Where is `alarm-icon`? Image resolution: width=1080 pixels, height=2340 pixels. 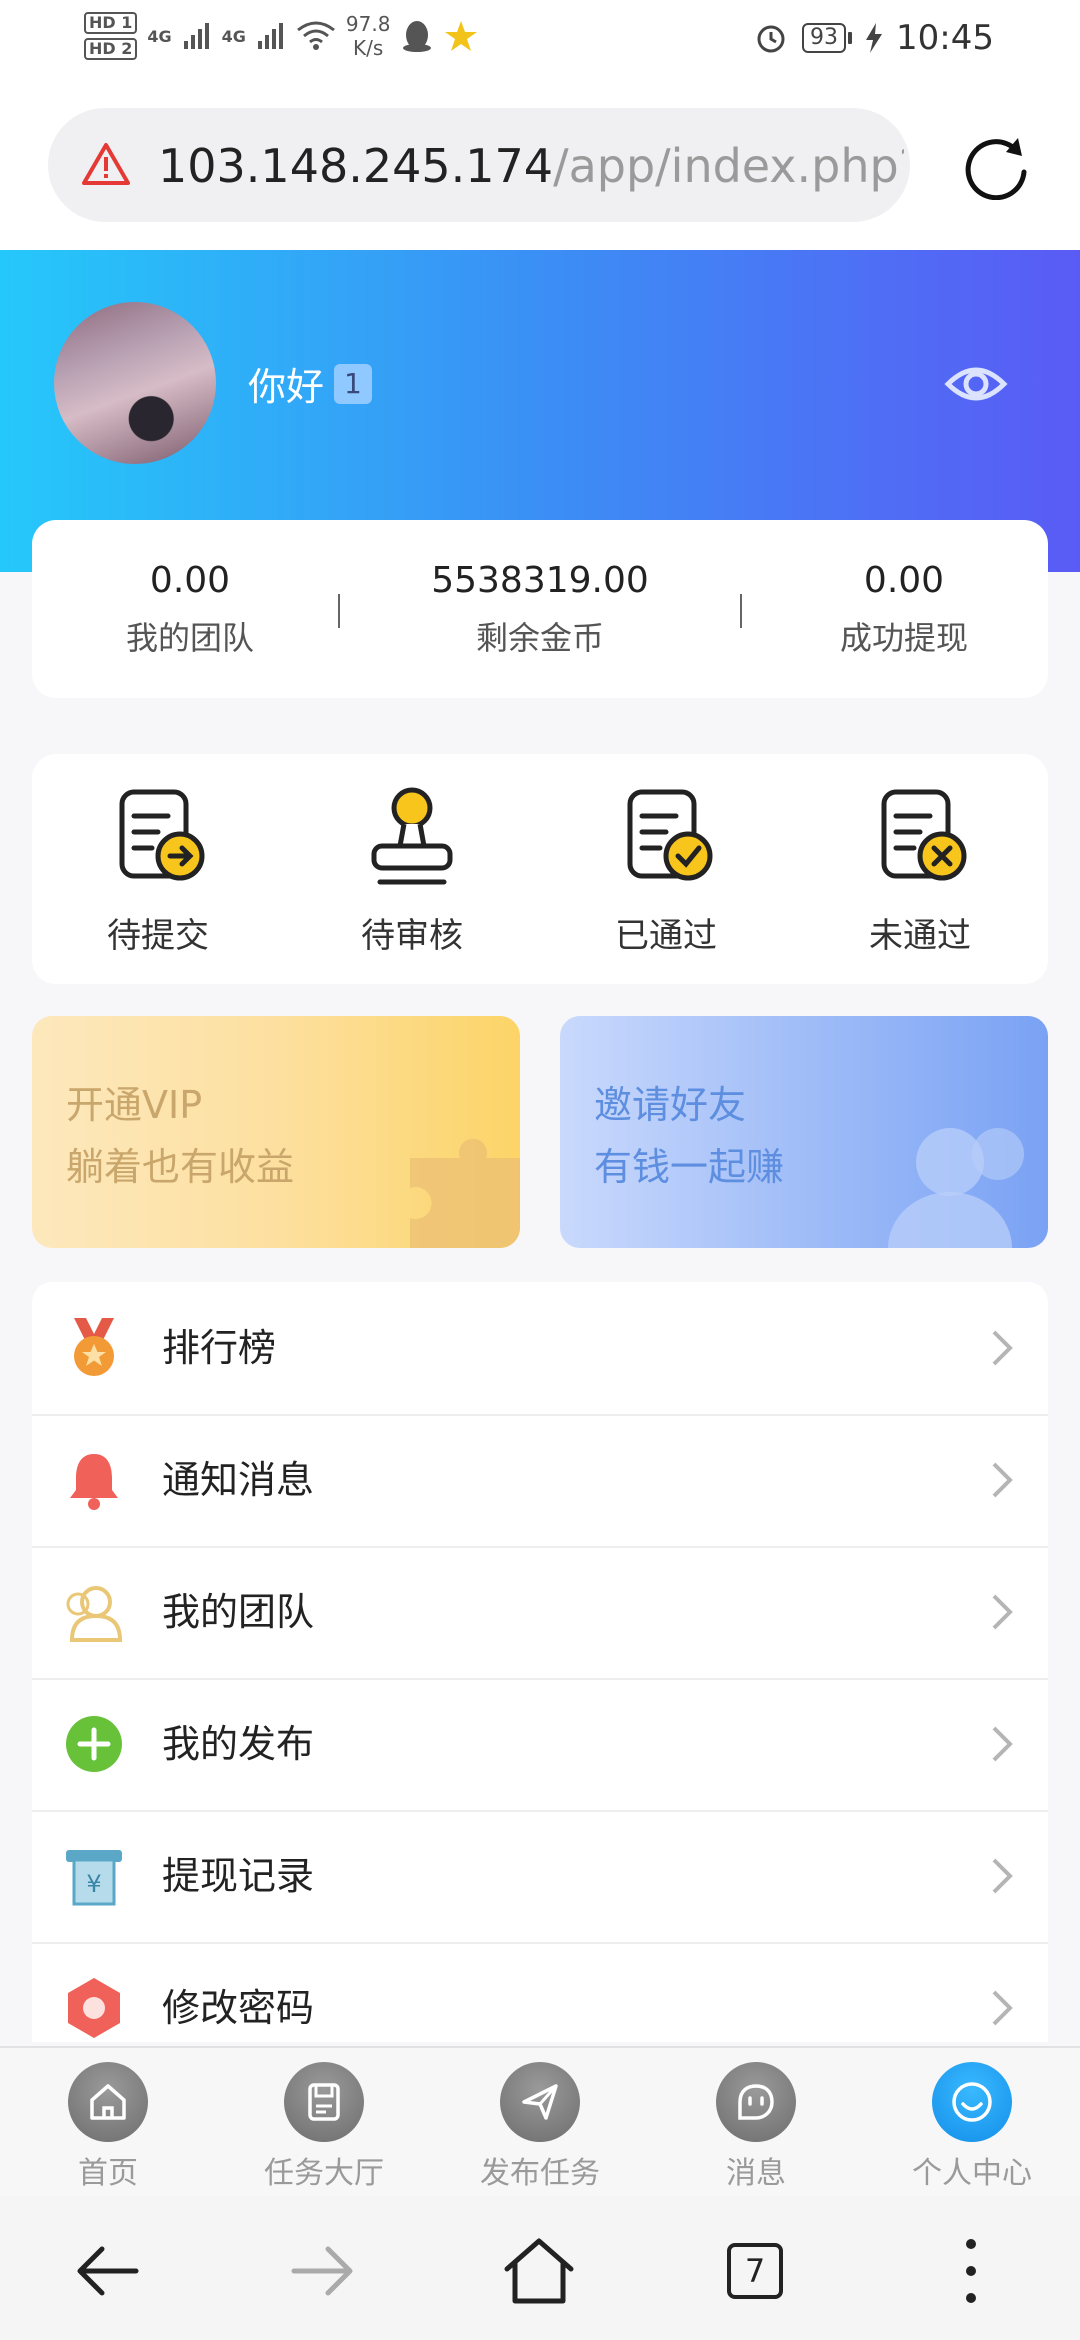 alarm-icon is located at coordinates (771, 39).